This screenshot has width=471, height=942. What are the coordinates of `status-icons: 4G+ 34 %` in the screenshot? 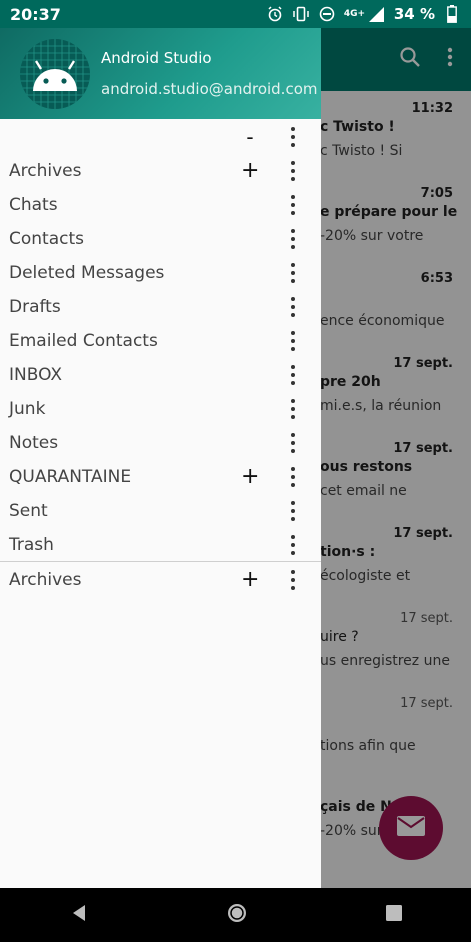 It's located at (363, 14).